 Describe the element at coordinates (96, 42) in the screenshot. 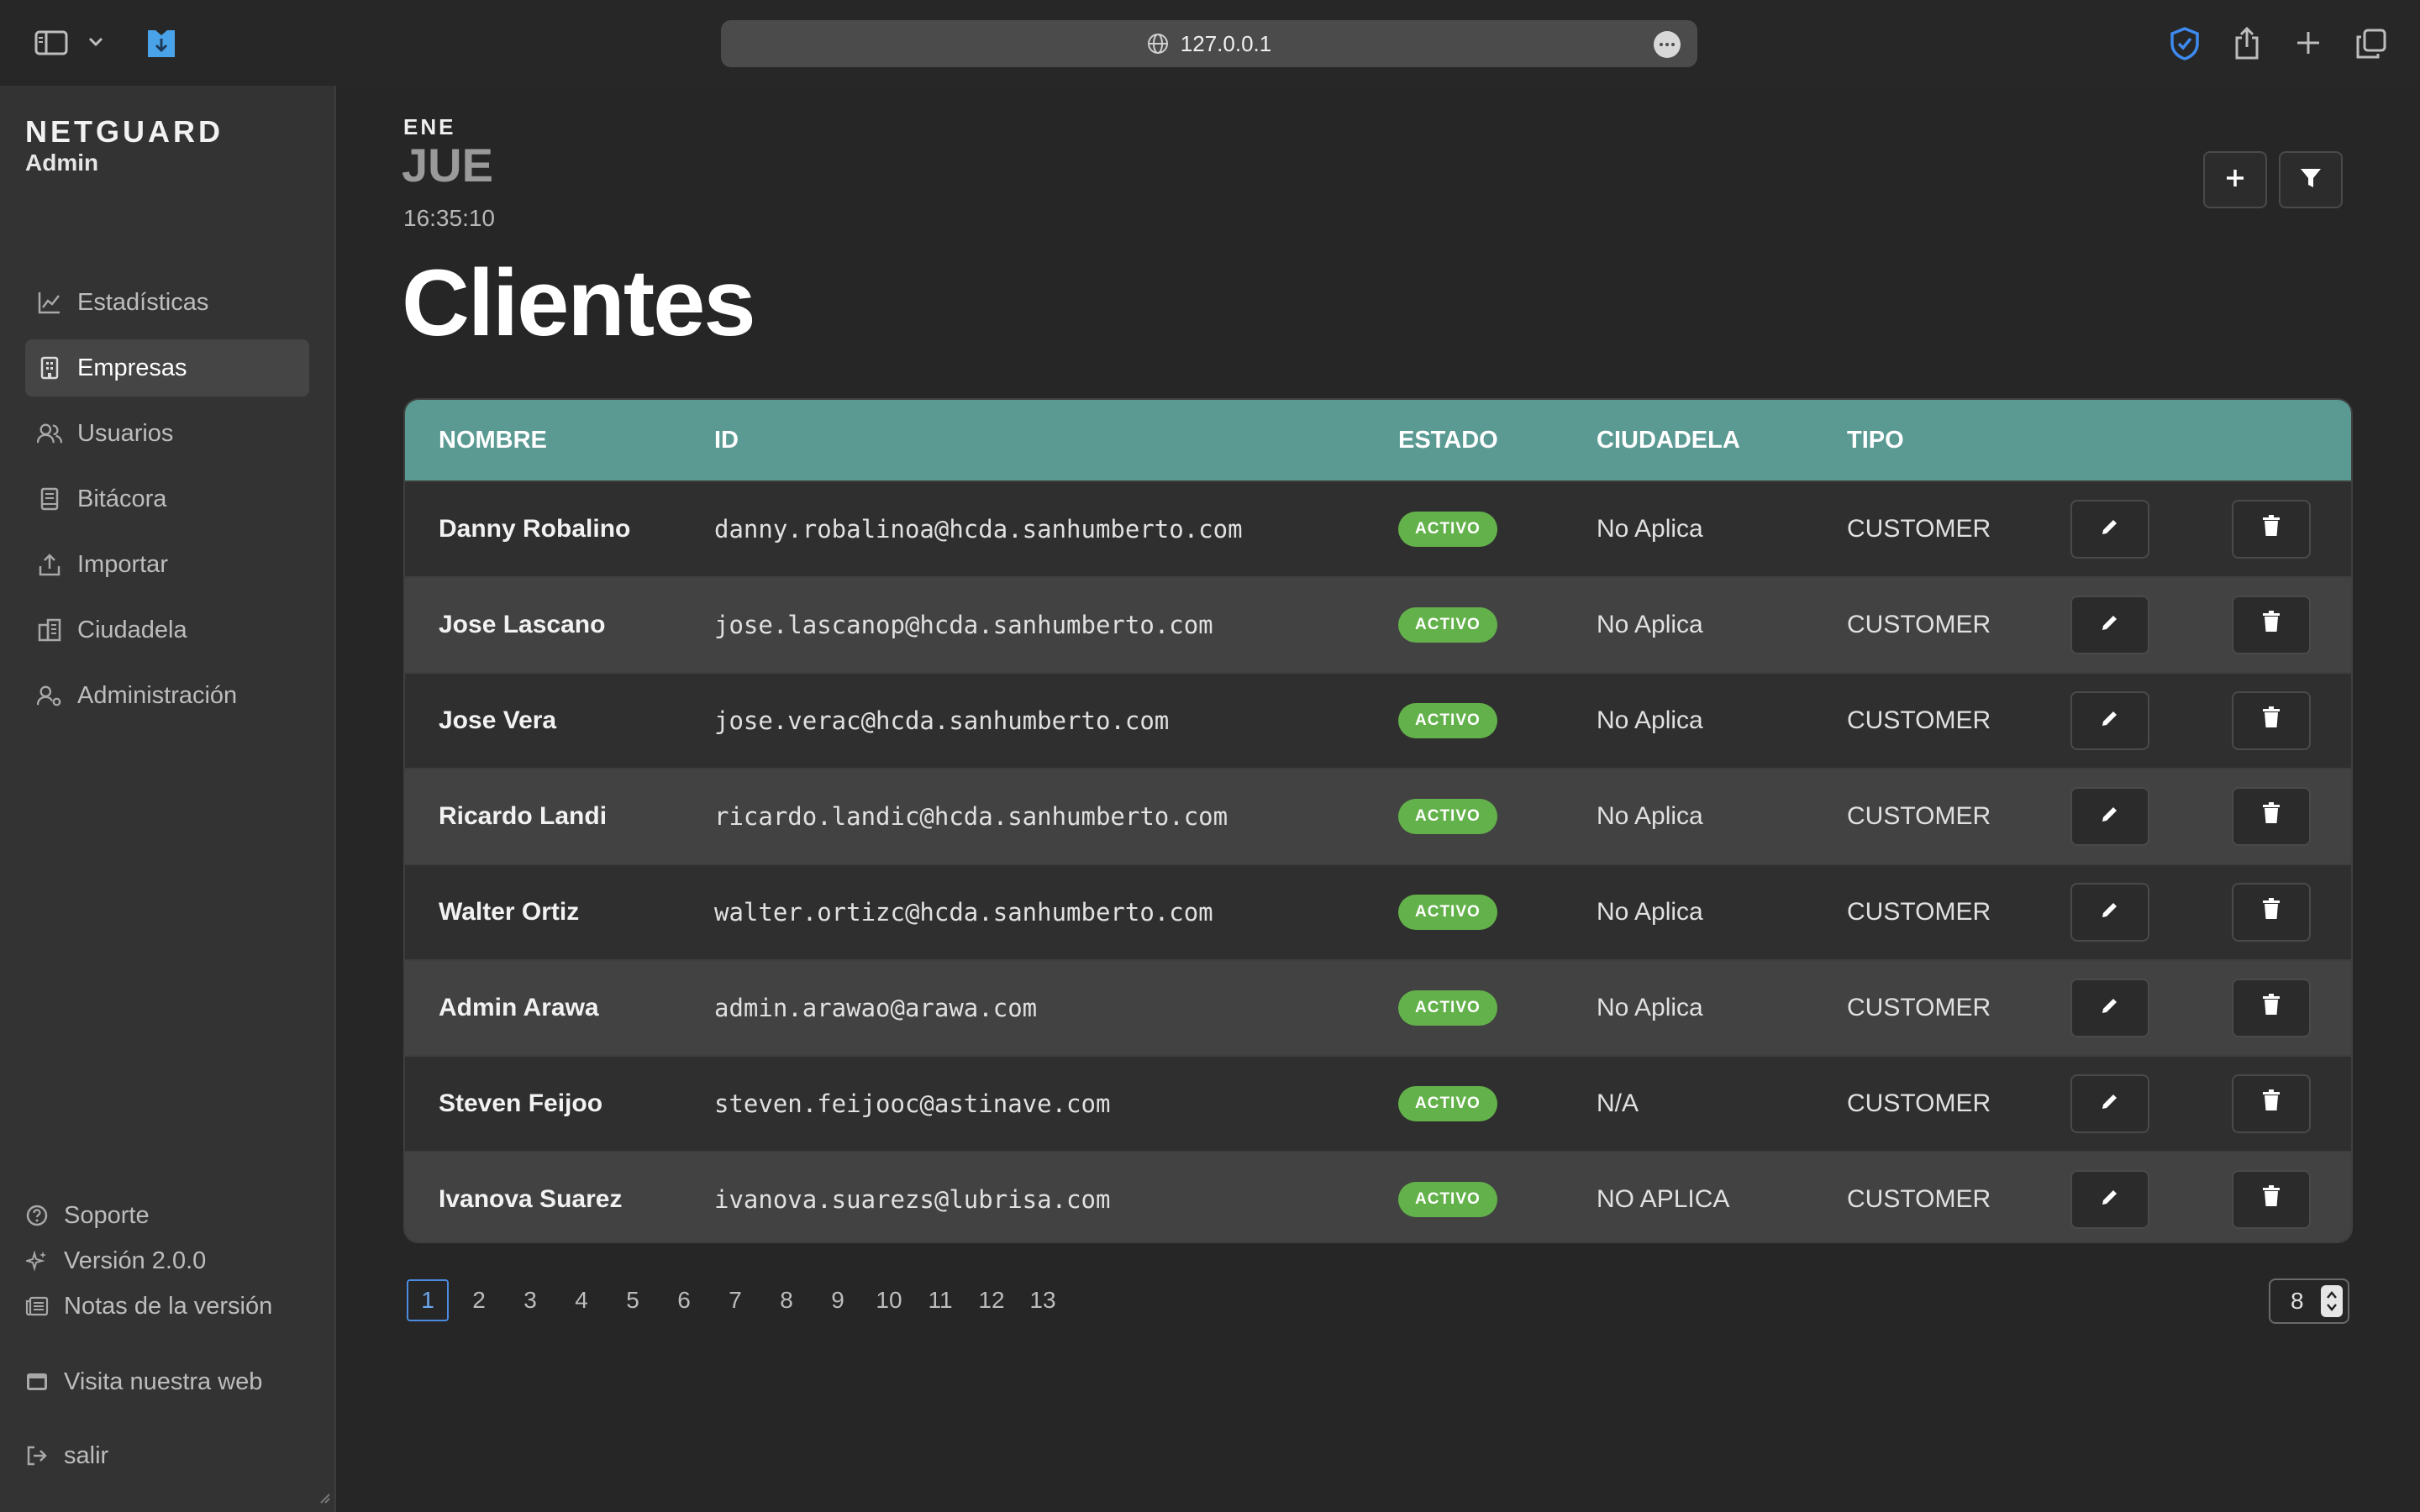

I see `chevron-down-icon` at that location.